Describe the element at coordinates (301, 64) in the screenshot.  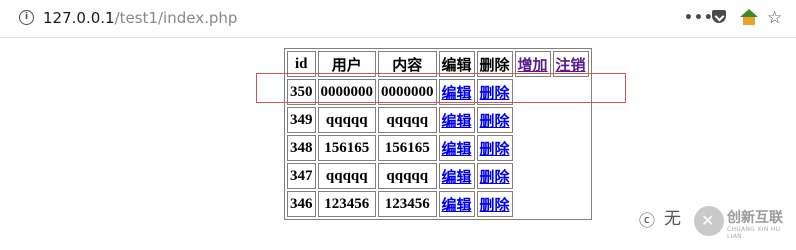
I see `header-id: id` at that location.